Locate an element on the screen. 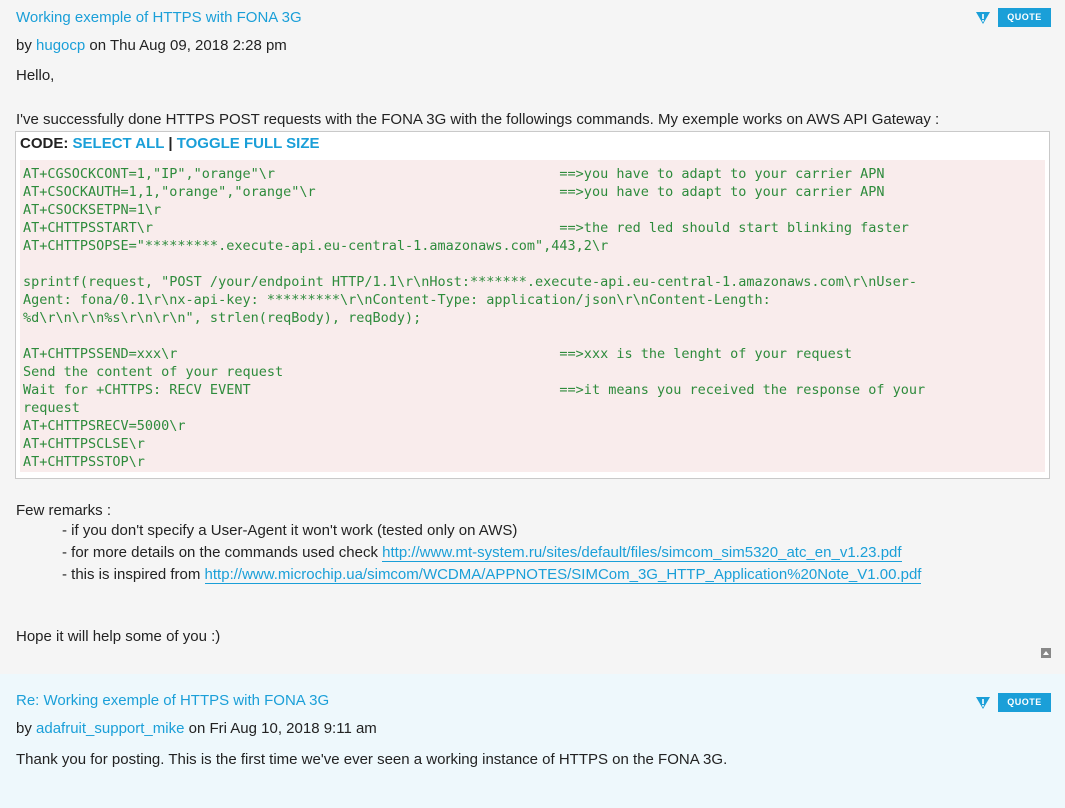 The width and height of the screenshot is (1065, 808). post-date: on Thu Aug 09, 2018 2:28 pm is located at coordinates (188, 45).